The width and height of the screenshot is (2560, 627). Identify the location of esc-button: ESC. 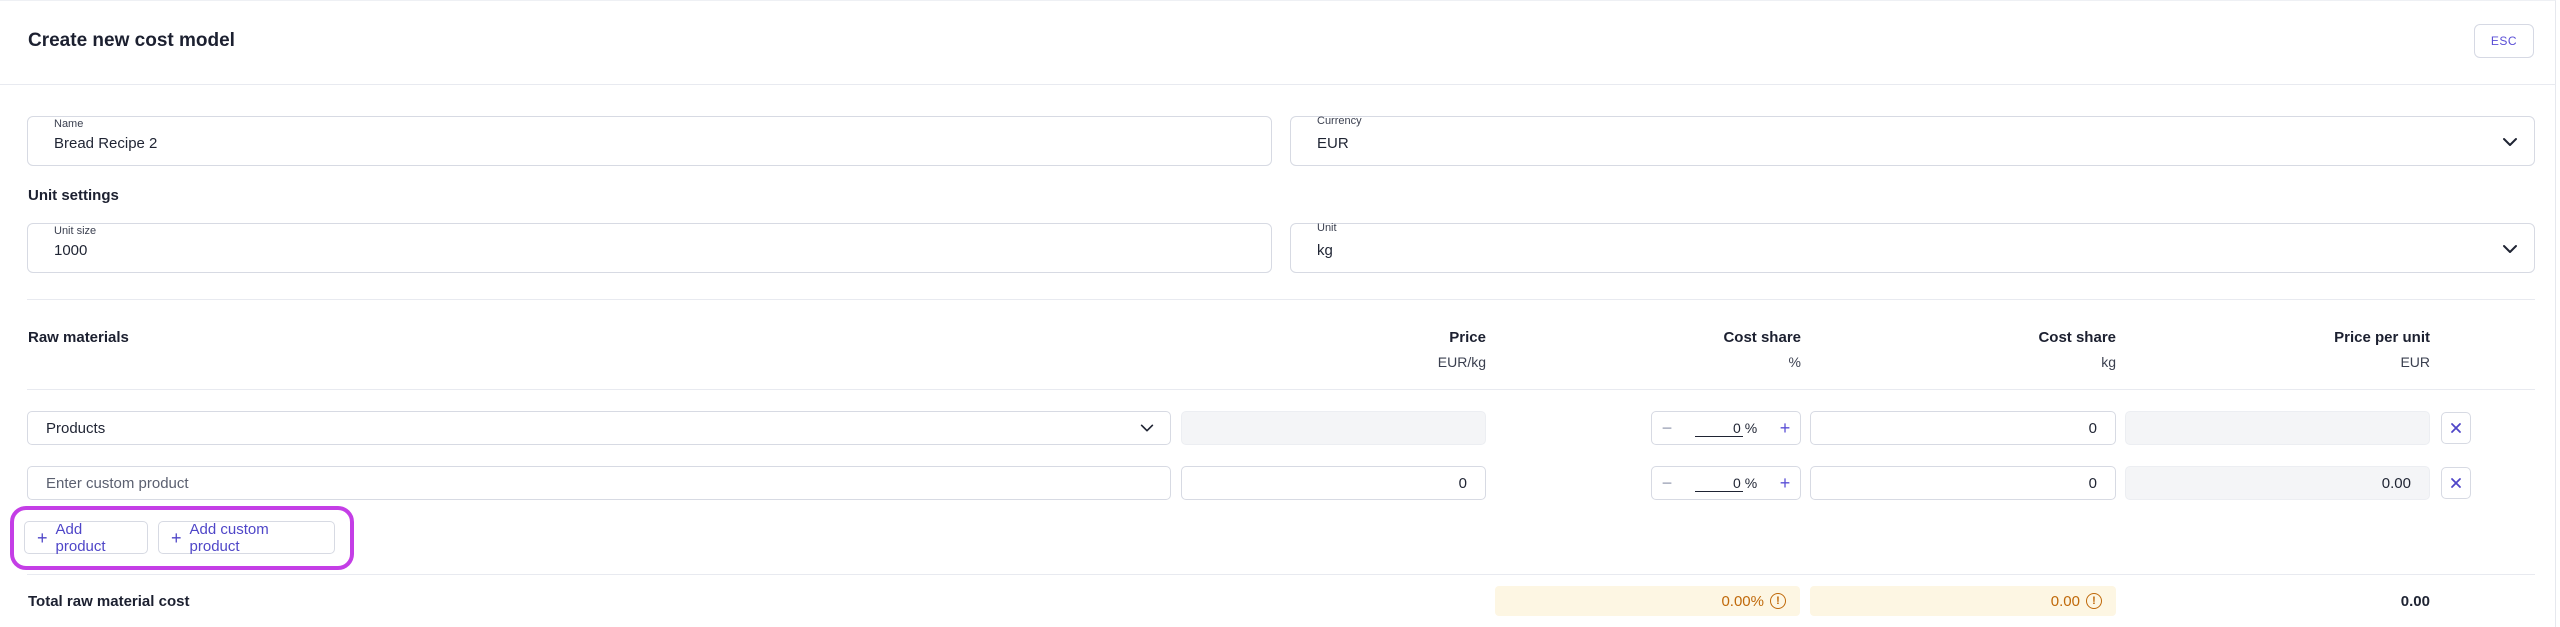
(2504, 41).